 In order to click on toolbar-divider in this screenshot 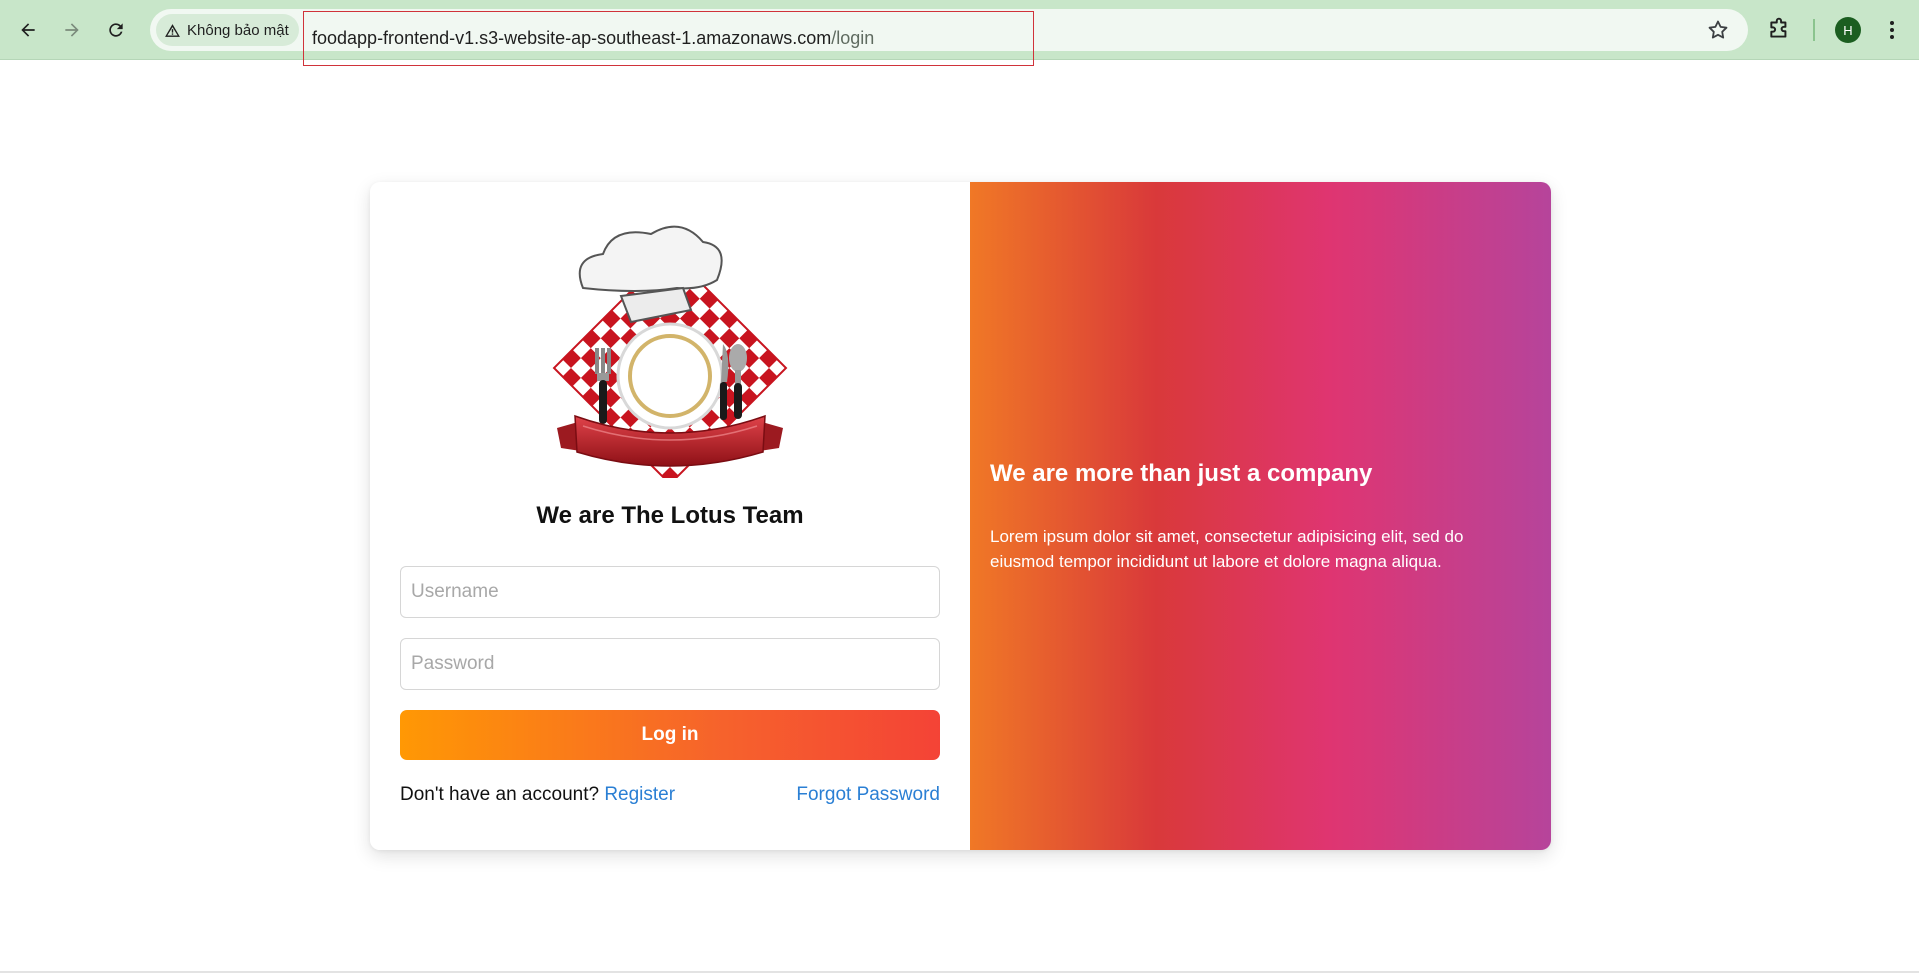, I will do `click(1814, 30)`.